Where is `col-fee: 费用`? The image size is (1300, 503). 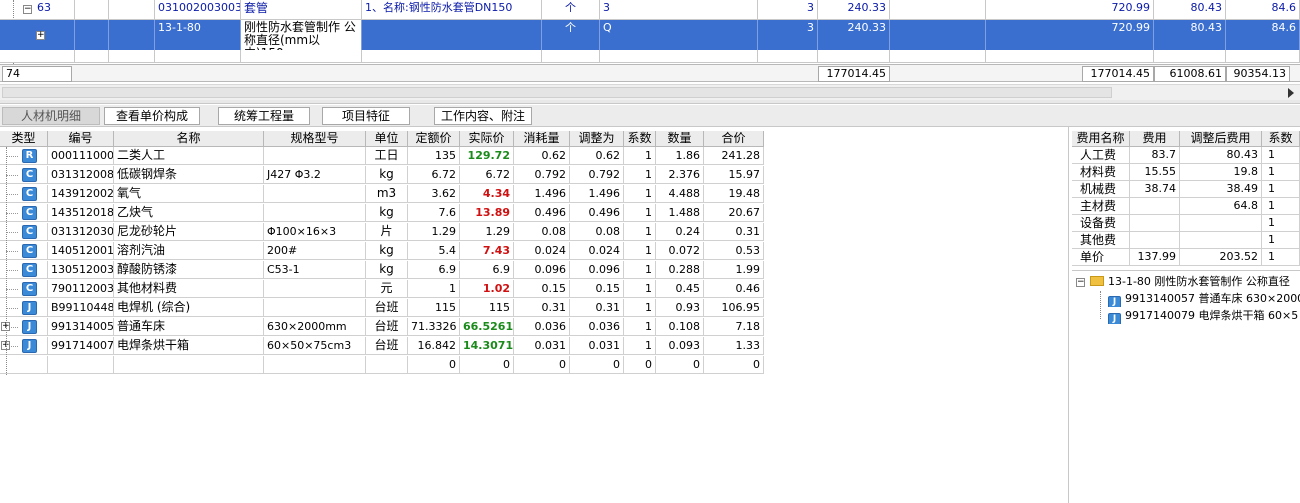
col-fee: 费用 is located at coordinates (1155, 139).